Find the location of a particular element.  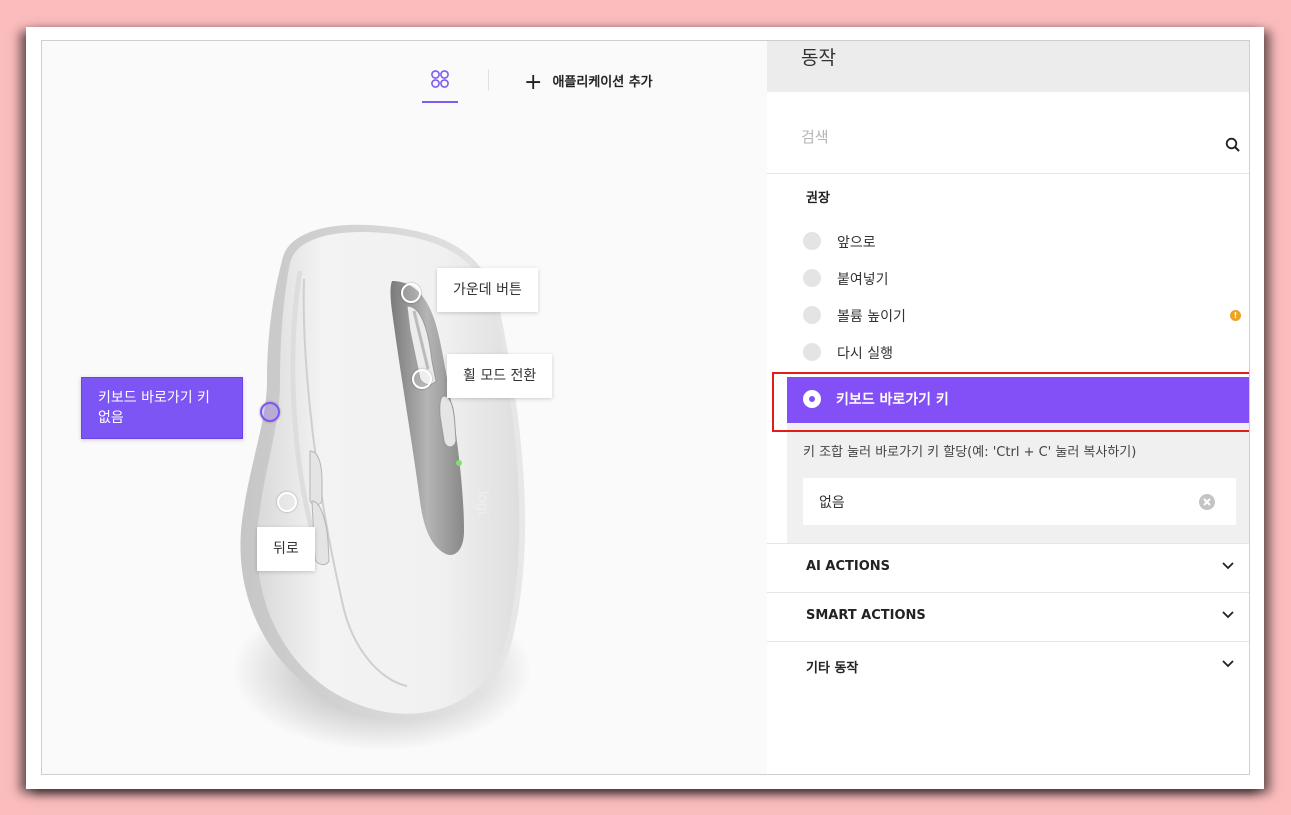

middle-button-label: 가운데 버튼 is located at coordinates (487, 290).